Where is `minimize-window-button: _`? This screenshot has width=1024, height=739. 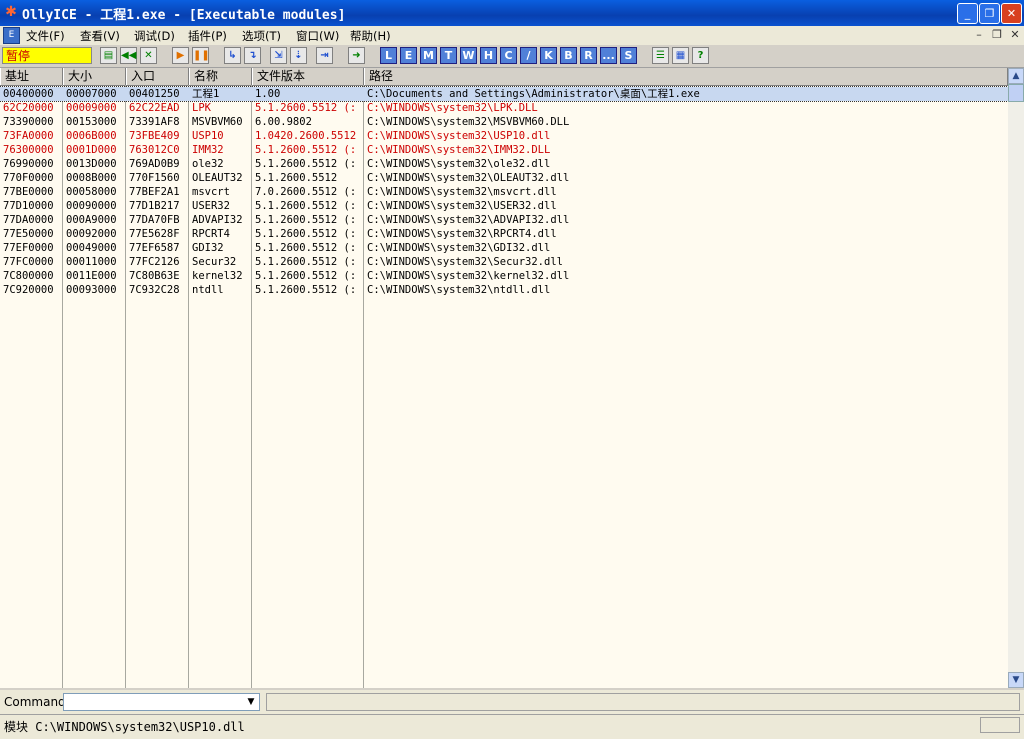 minimize-window-button: _ is located at coordinates (967, 13).